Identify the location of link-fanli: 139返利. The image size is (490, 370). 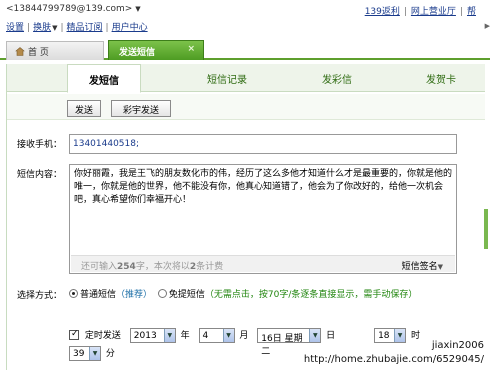
(382, 12).